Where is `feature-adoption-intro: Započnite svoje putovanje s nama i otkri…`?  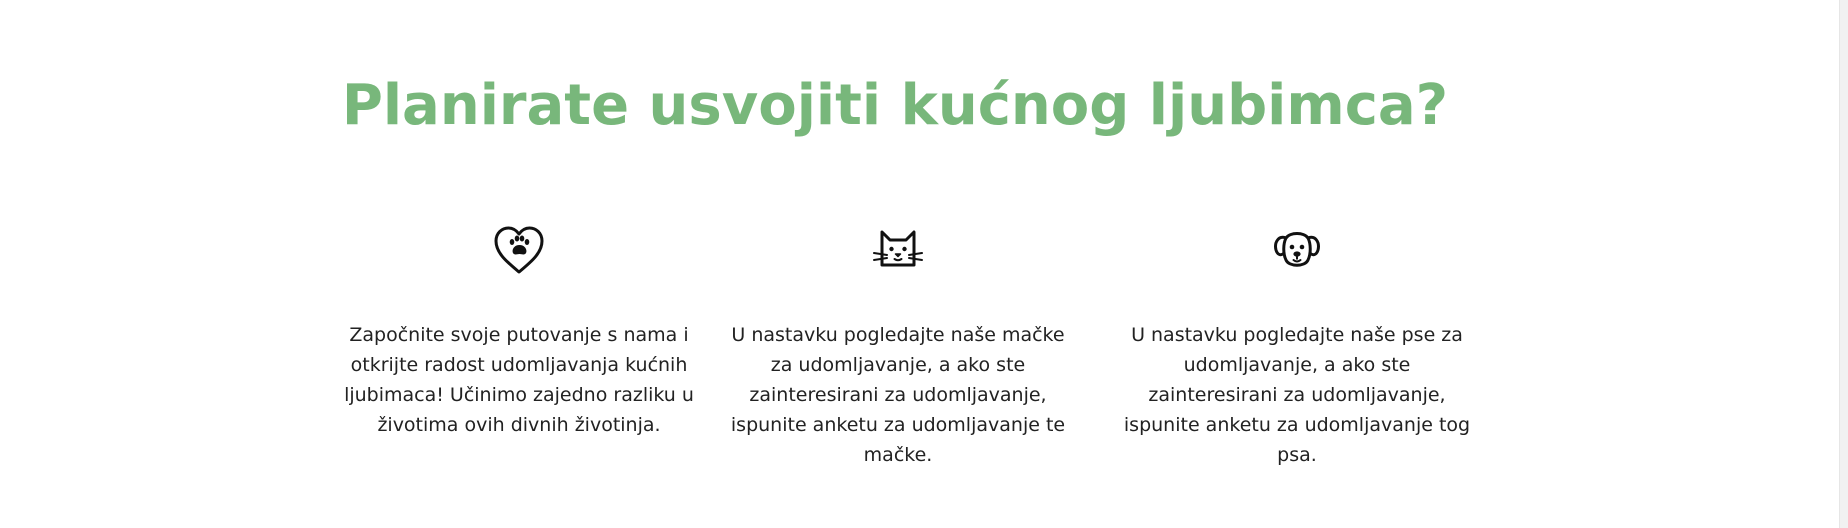
feature-adoption-intro: Započnite svoje putovanje s nama i otkri… is located at coordinates (519, 331).